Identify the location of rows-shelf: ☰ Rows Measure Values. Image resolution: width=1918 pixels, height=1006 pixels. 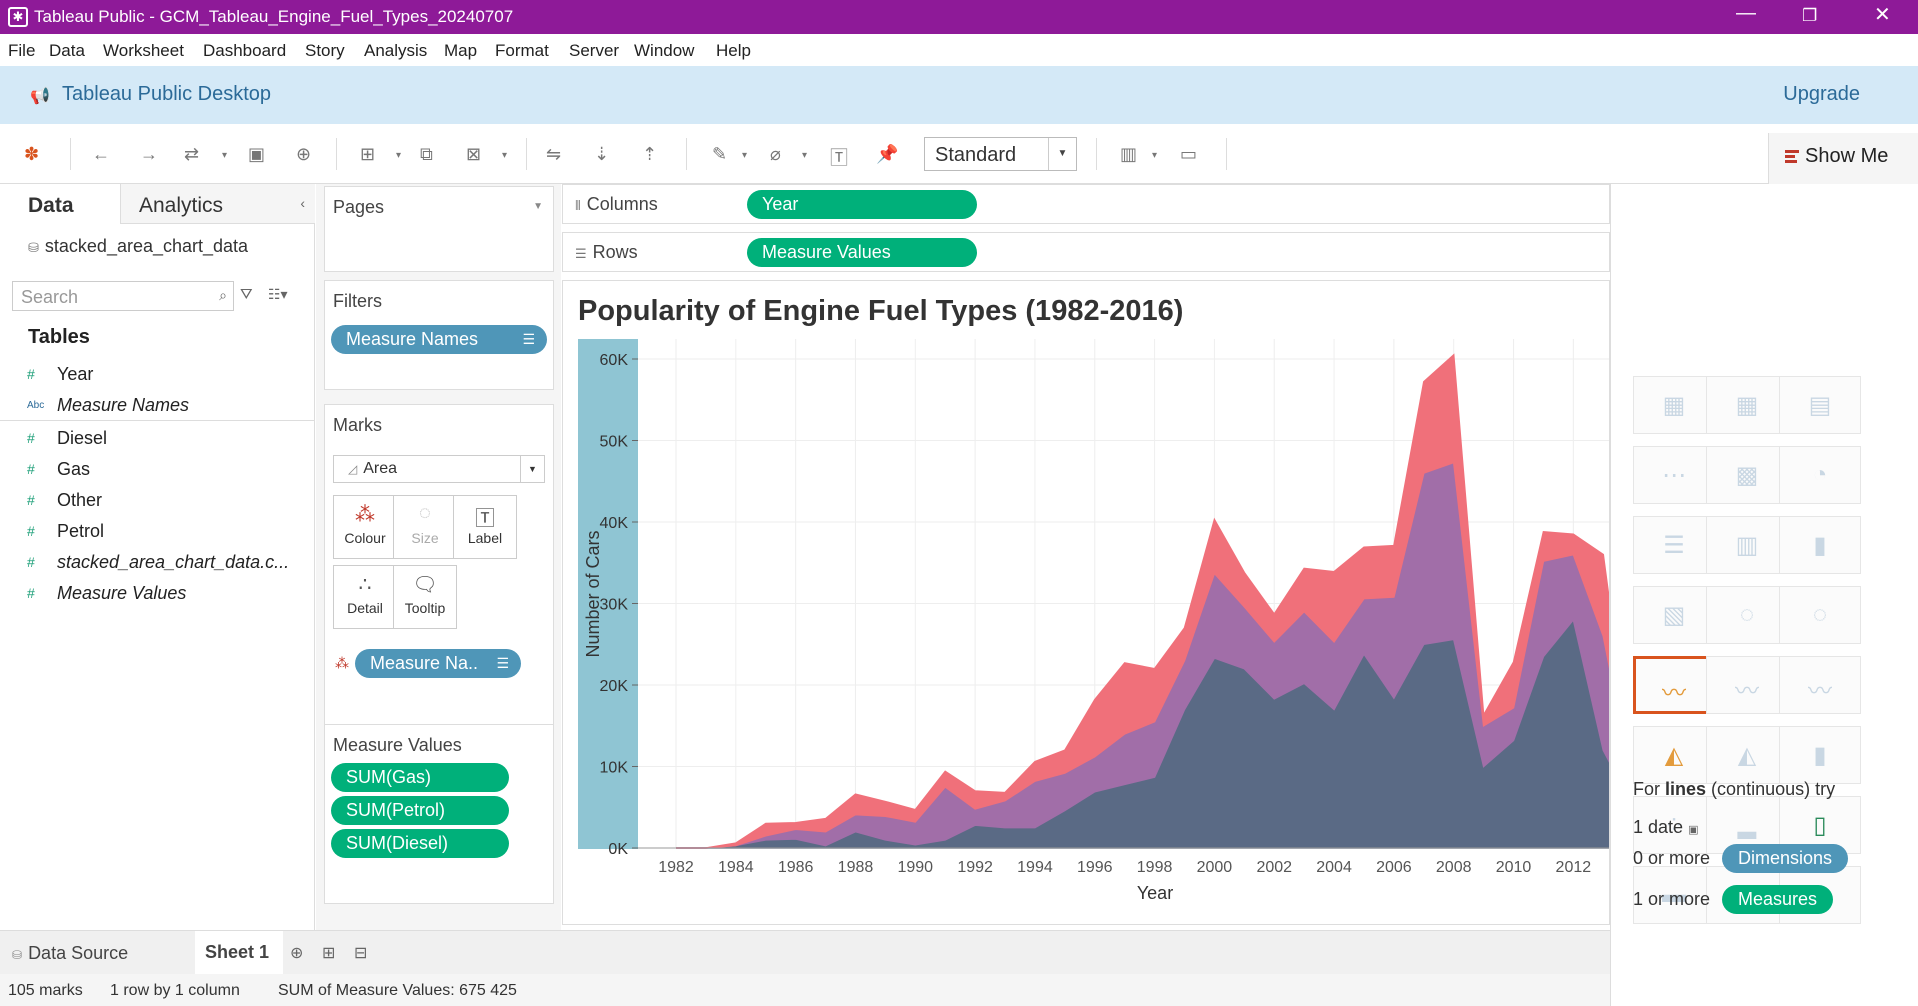
(1086, 252).